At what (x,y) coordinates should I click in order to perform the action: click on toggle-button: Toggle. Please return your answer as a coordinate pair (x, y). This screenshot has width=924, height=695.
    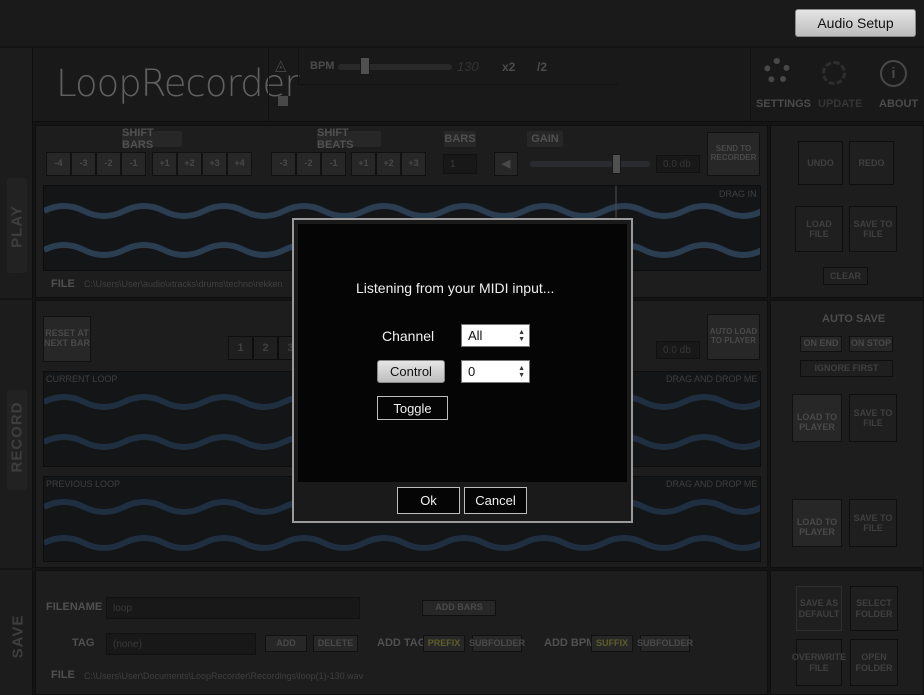
    Looking at the image, I should click on (412, 408).